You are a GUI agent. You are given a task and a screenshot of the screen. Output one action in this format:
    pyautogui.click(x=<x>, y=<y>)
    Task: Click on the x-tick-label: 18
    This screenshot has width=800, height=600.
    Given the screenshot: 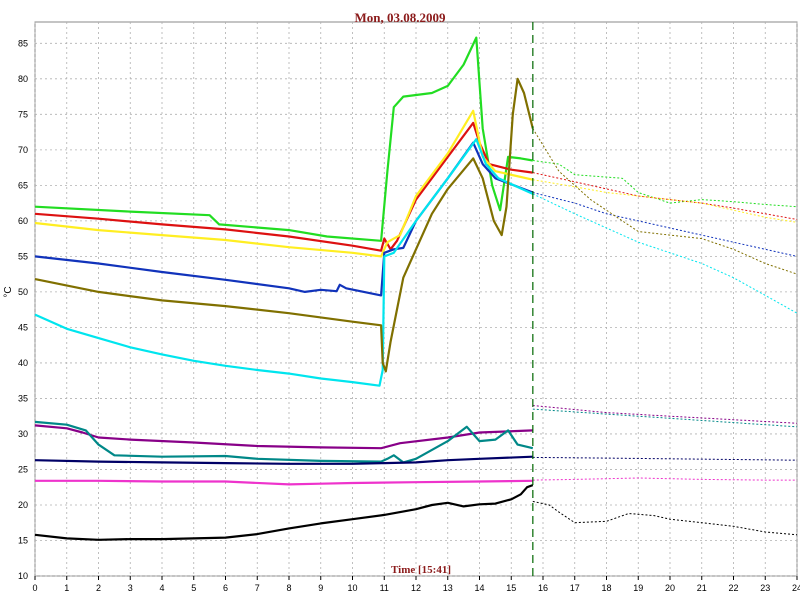 What is the action you would take?
    pyautogui.click(x=606, y=588)
    